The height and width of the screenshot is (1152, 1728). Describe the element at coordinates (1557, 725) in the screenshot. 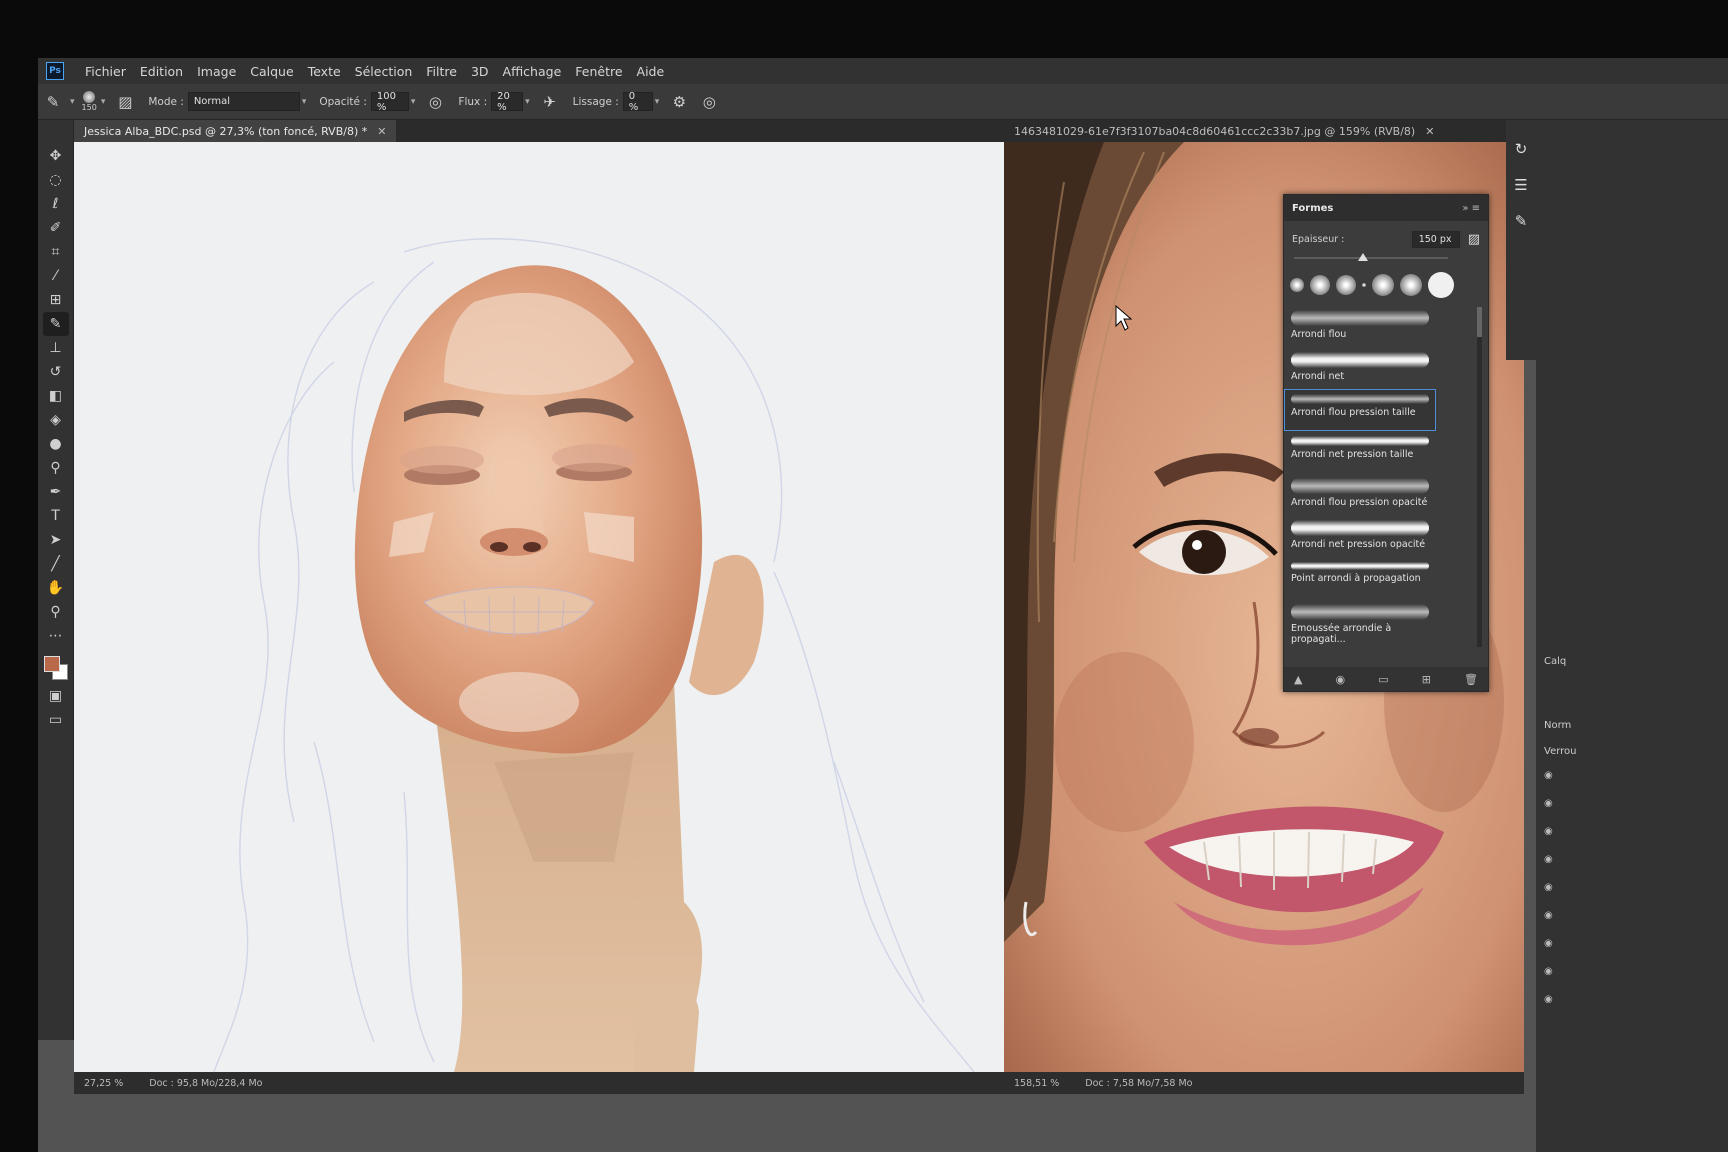

I see `blend-mode-select: Norm` at that location.